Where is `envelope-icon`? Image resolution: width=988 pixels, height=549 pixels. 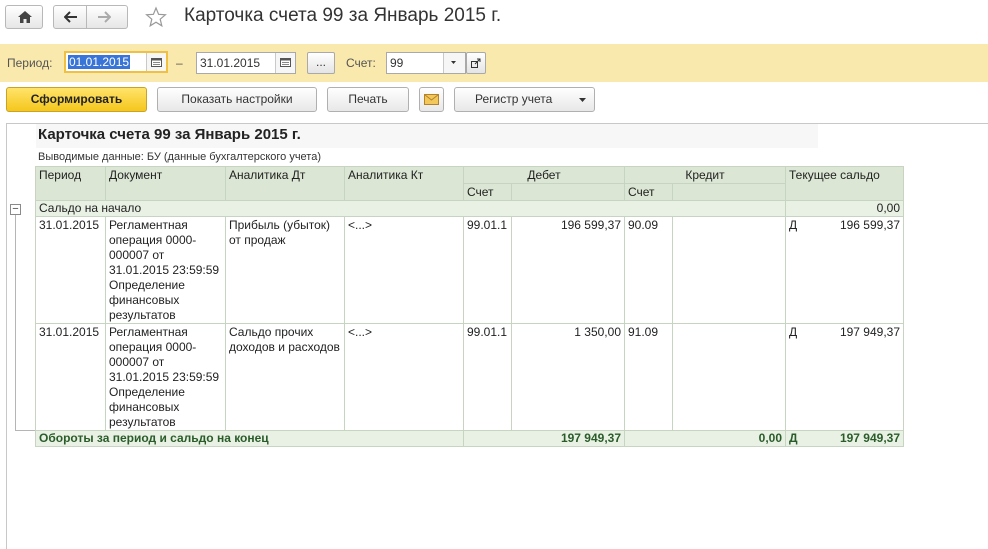 envelope-icon is located at coordinates (431, 99).